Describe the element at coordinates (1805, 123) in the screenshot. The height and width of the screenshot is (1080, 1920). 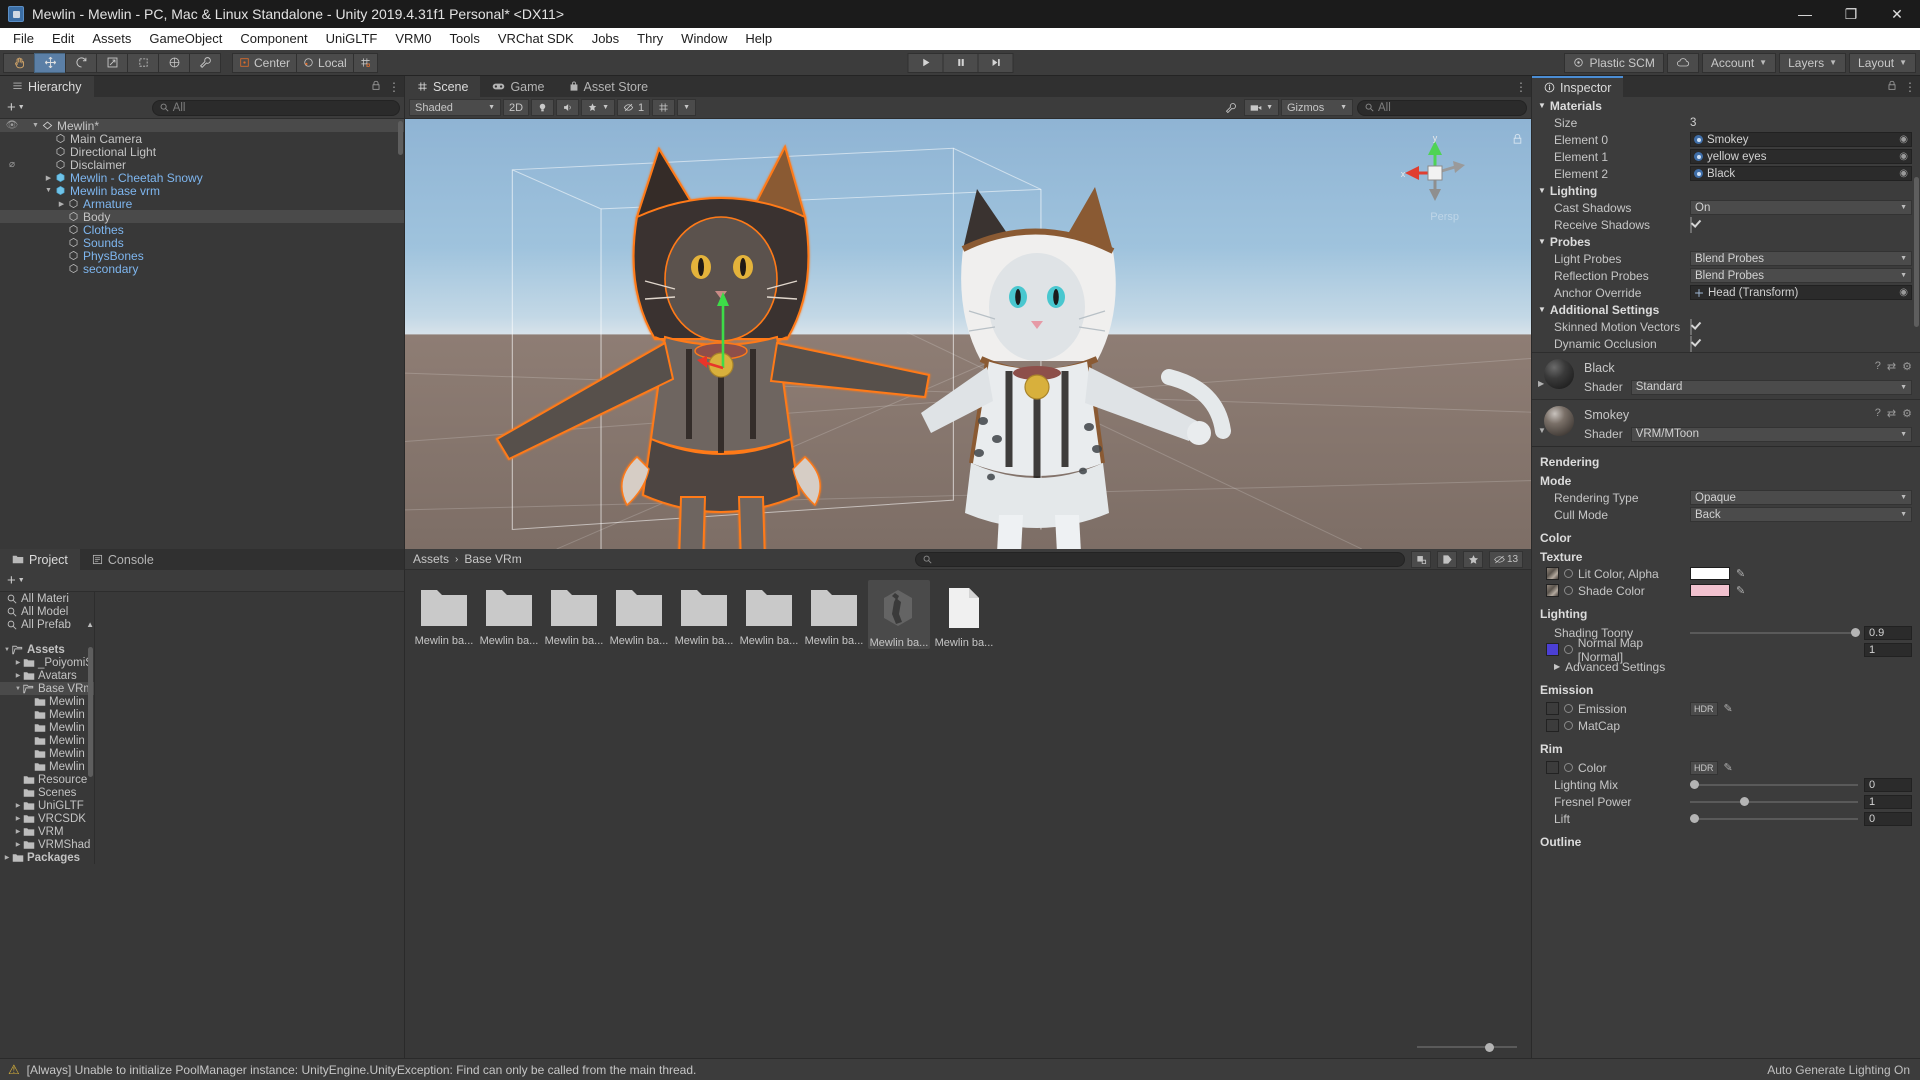
I see `materials-size-value: 3` at that location.